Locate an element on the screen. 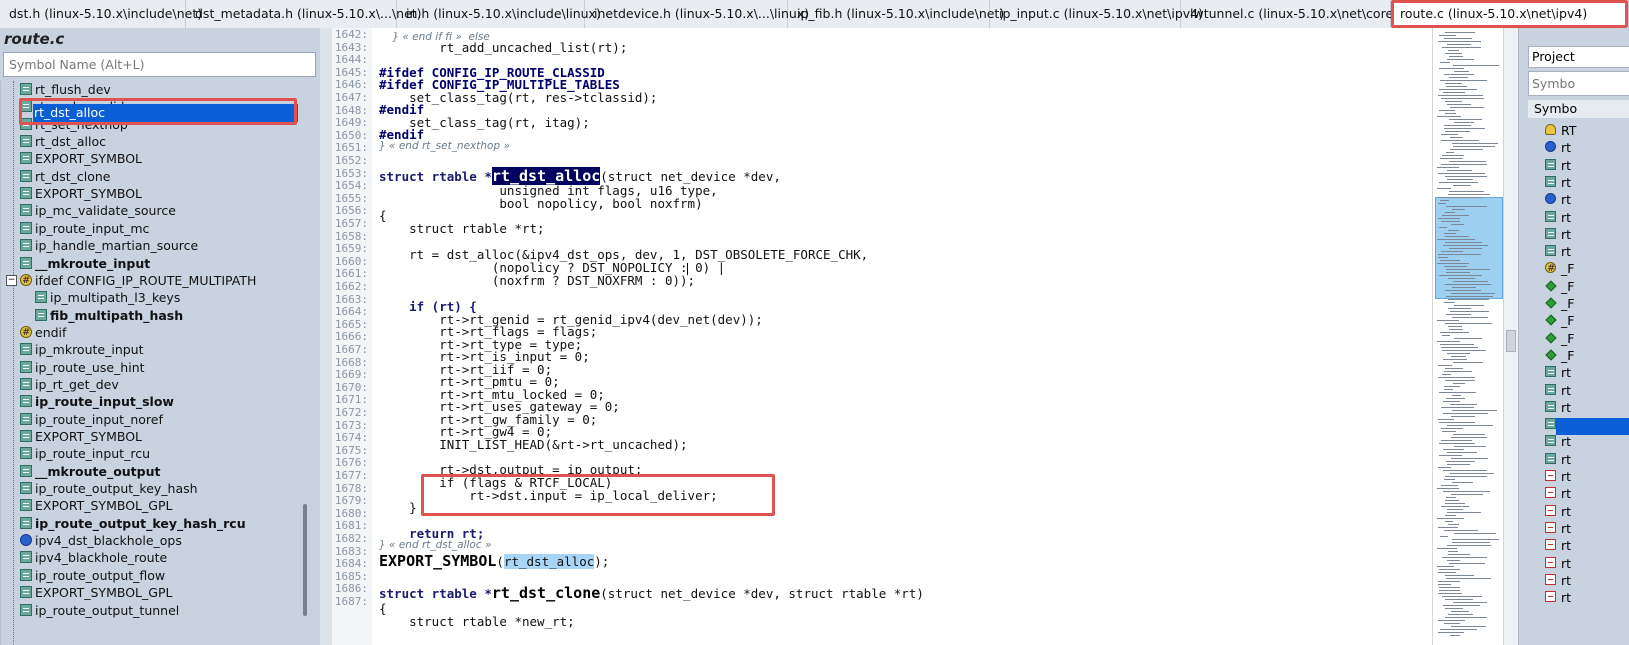 The height and width of the screenshot is (645, 1629). project-label: Project is located at coordinates (1578, 57).